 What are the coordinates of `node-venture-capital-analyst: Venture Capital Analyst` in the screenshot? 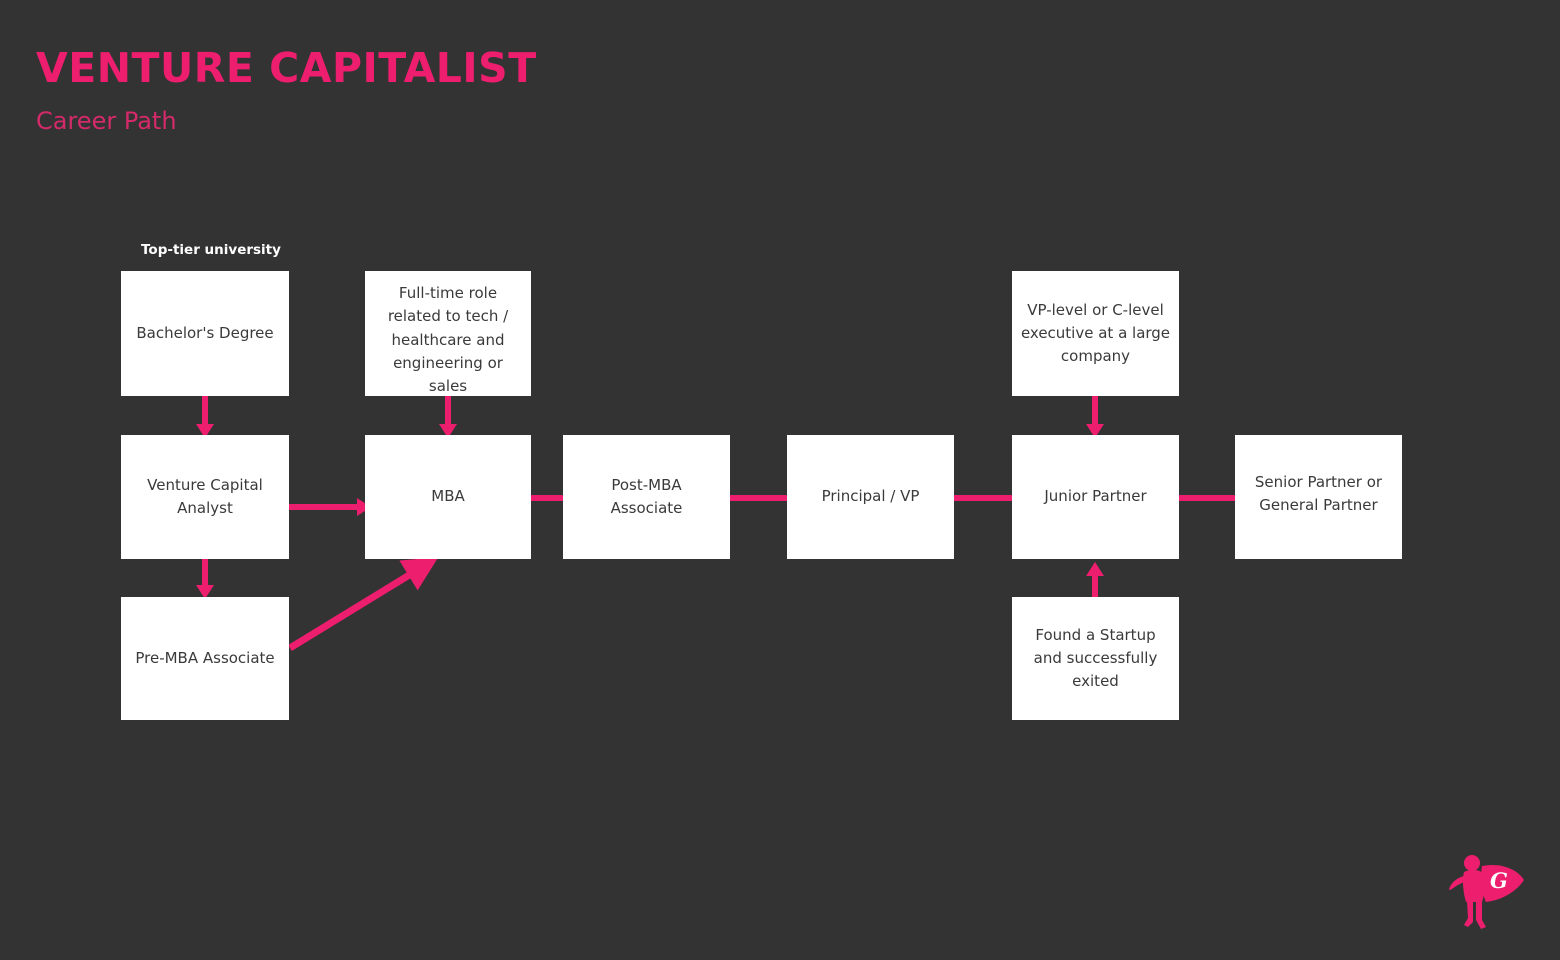 It's located at (205, 497).